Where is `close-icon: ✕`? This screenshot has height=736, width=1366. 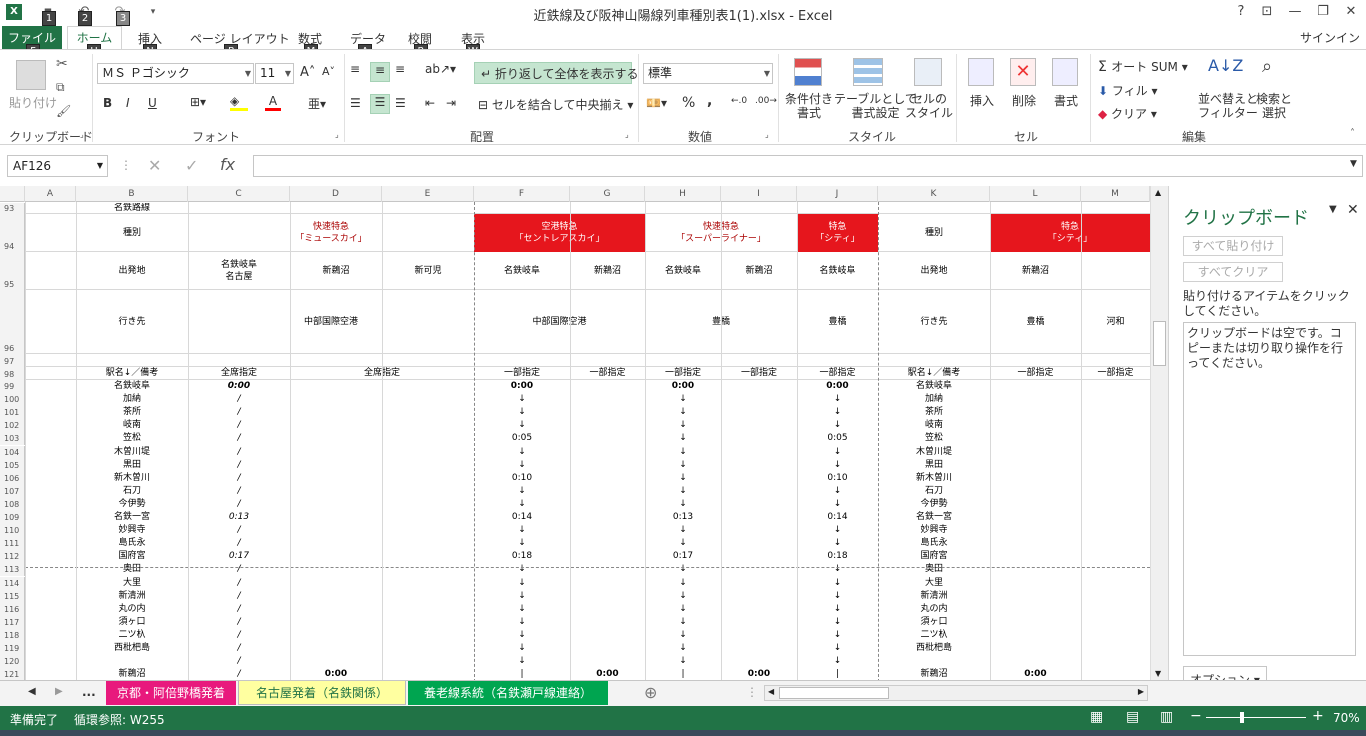
close-icon: ✕ is located at coordinates (1351, 12).